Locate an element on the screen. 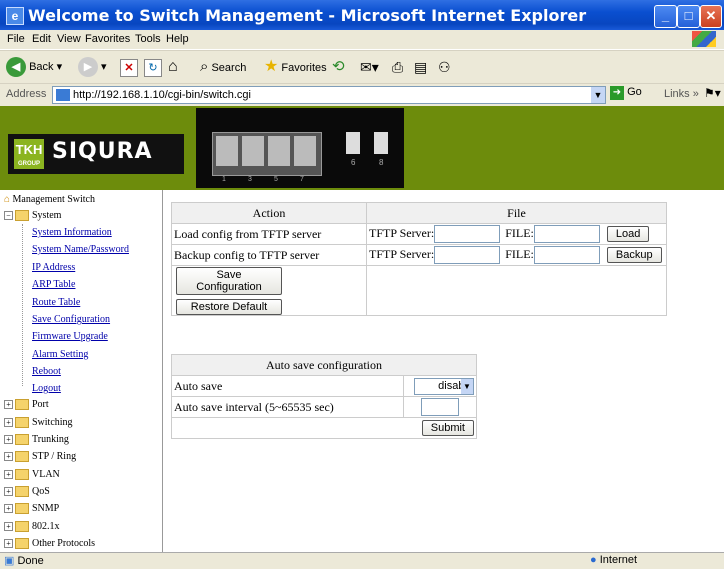 This screenshot has width=724, height=569. home-tree-icon: ⌂ is located at coordinates (7, 199).